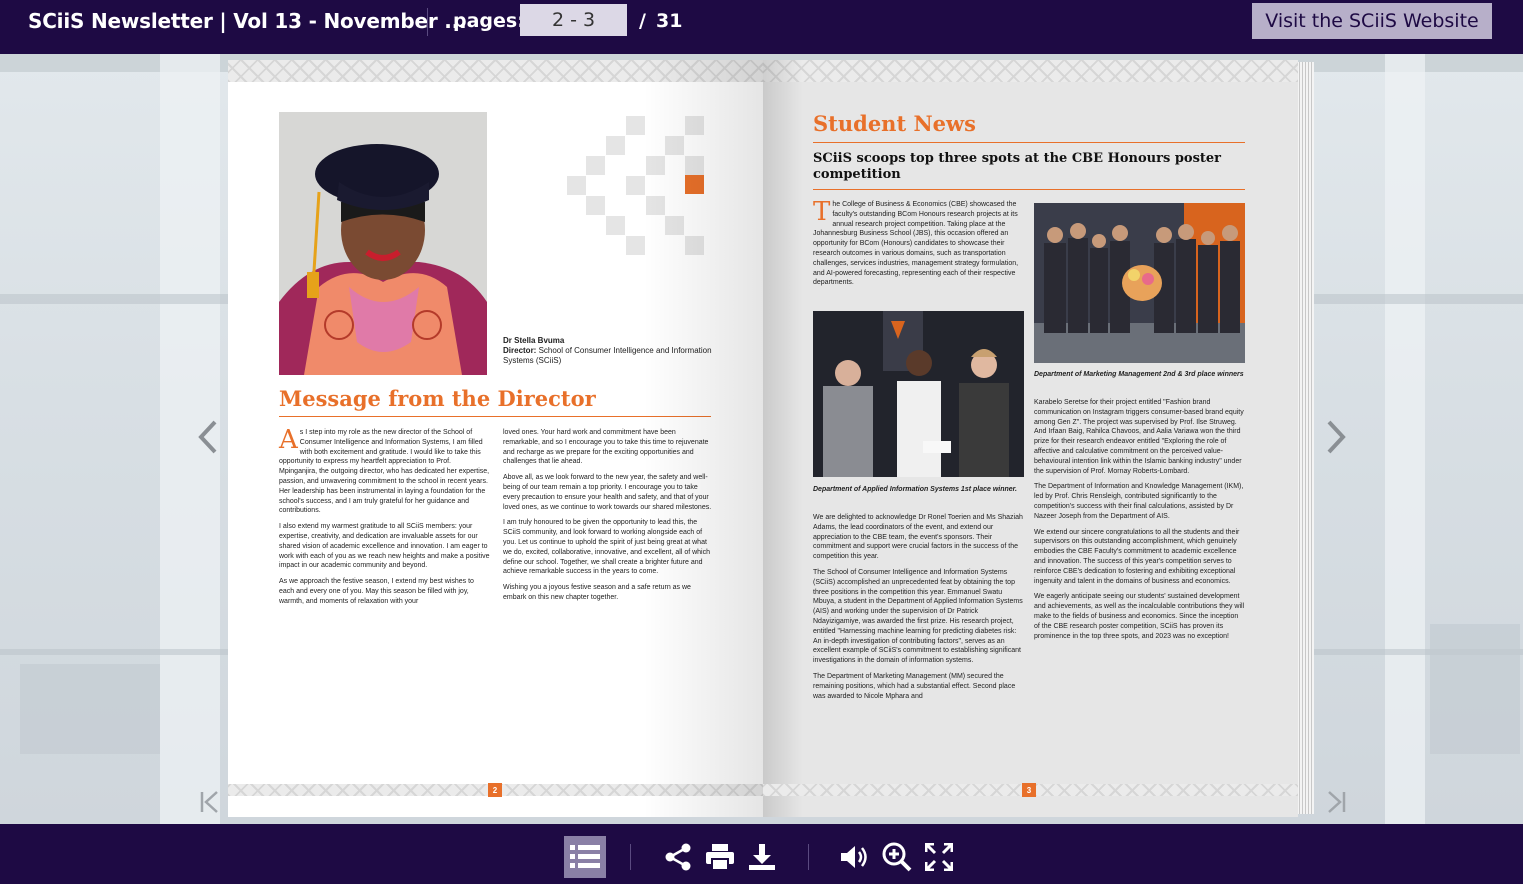 The width and height of the screenshot is (1523, 884). Describe the element at coordinates (534, 340) in the screenshot. I see `caption-name: Dr Stella Bvuma` at that location.